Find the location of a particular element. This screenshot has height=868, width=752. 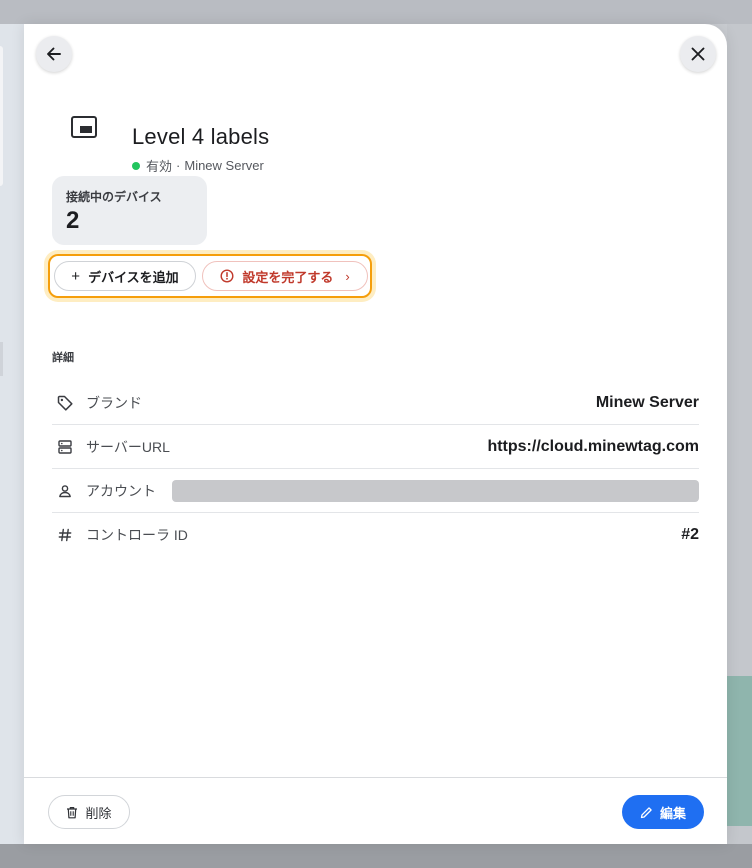

display-device-icon is located at coordinates (84, 127).